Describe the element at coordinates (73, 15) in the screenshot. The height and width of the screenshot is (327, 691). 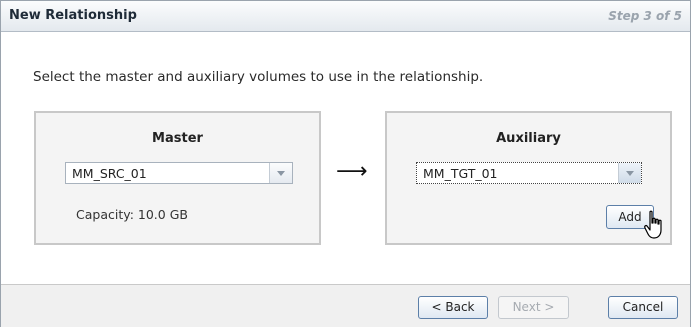
I see `dialog-title: New Relationship` at that location.